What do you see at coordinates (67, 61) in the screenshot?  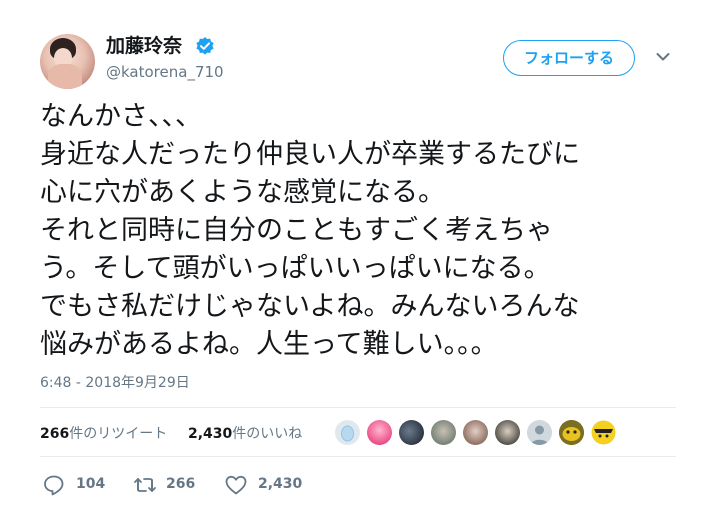 I see `avatar` at bounding box center [67, 61].